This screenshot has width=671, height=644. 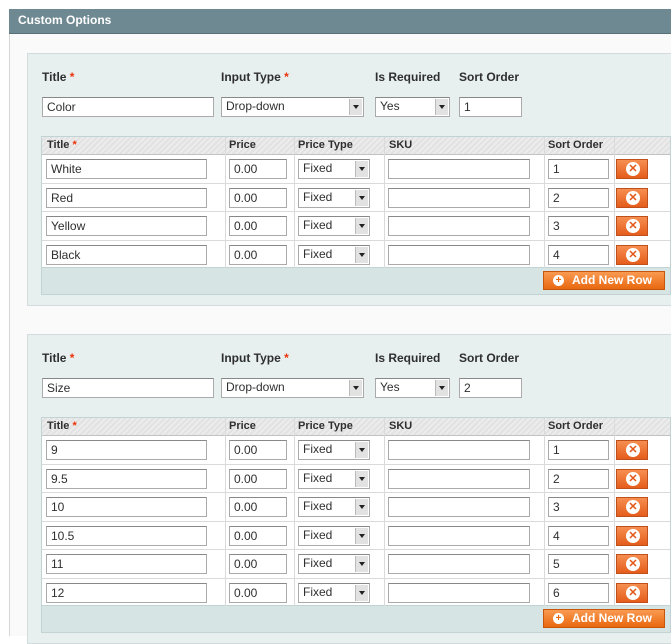 What do you see at coordinates (408, 77) in the screenshot?
I see `is-required-label: Is Required` at bounding box center [408, 77].